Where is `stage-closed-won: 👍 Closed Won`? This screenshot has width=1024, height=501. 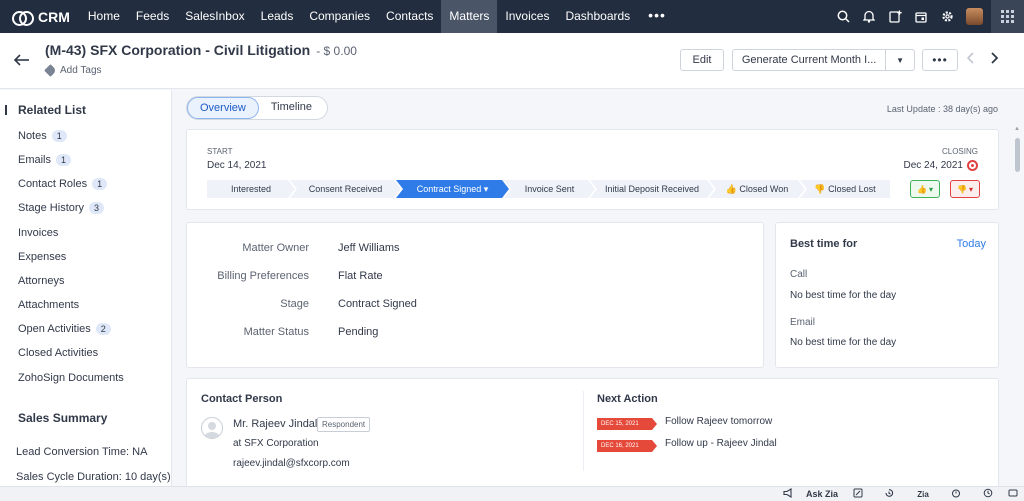
stage-closed-won: 👍 Closed Won is located at coordinates (757, 189).